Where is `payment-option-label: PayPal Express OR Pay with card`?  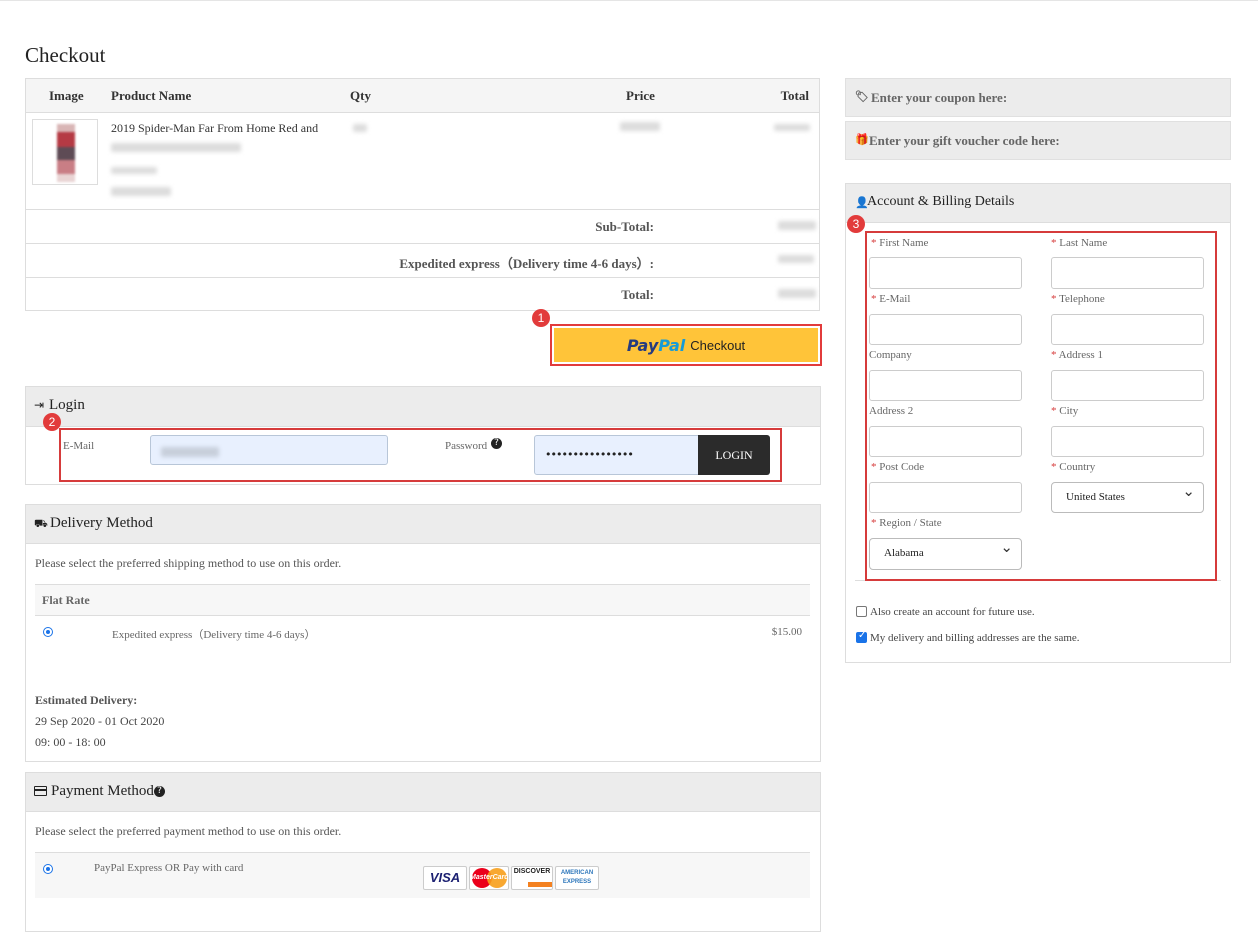
payment-option-label: PayPal Express OR Pay with card is located at coordinates (168, 868).